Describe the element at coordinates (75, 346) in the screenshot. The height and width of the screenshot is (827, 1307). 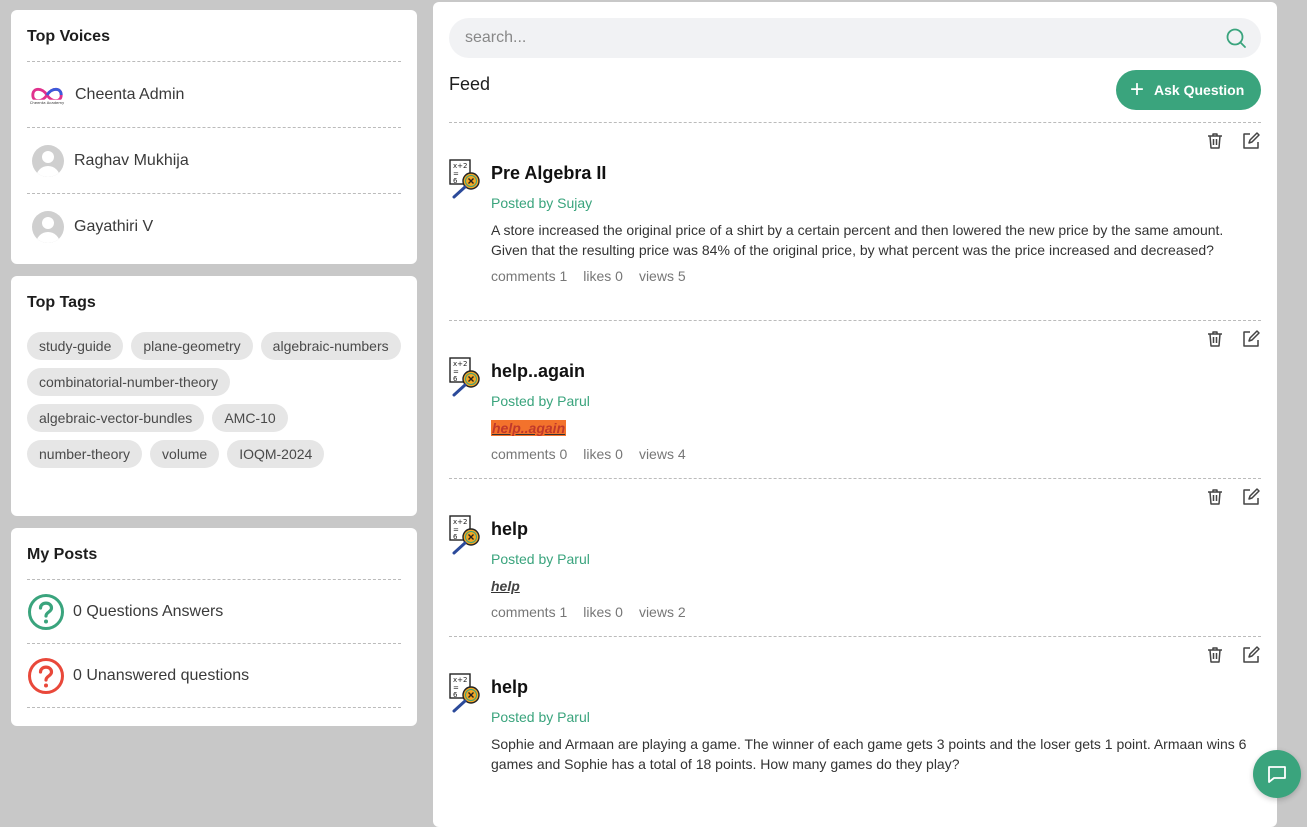
I see `tag-chip: study-guide` at that location.